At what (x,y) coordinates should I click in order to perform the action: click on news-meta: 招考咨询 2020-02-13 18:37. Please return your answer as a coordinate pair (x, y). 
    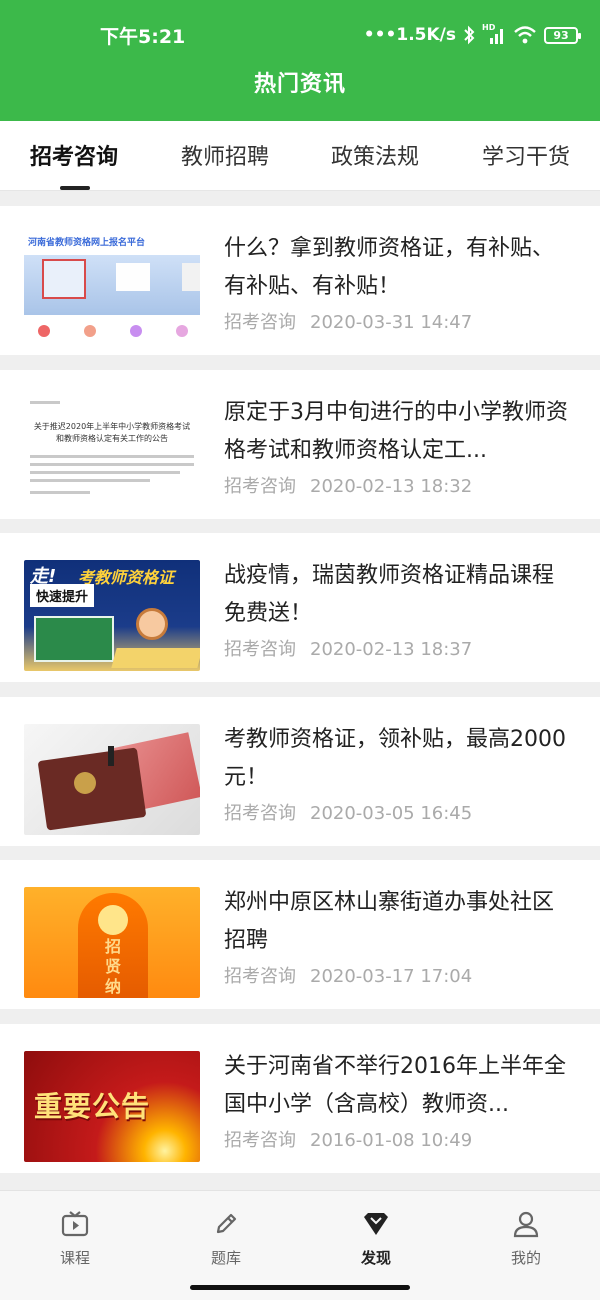
    Looking at the image, I should click on (348, 648).